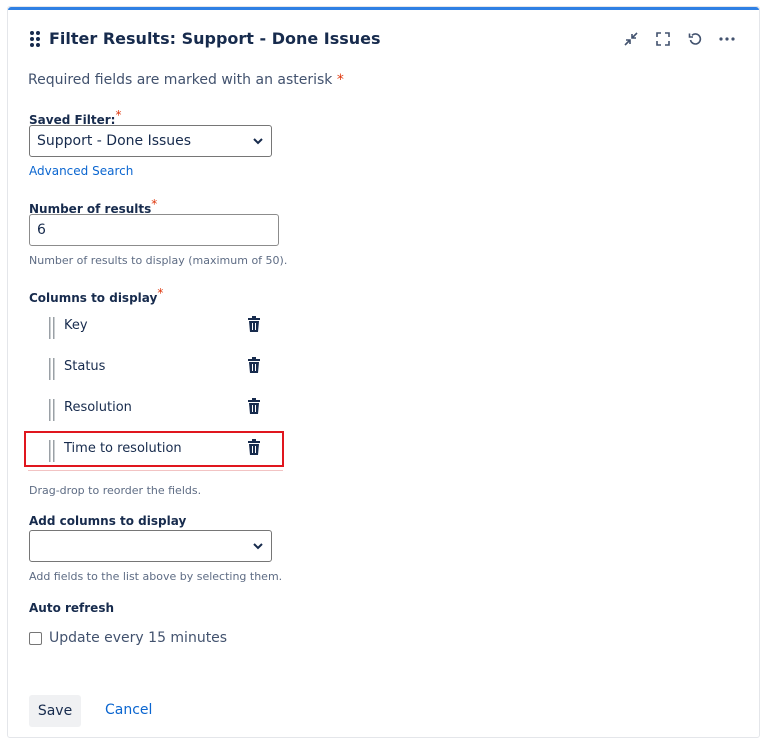 Image resolution: width=765 pixels, height=738 pixels. Describe the element at coordinates (98, 407) in the screenshot. I see `column-item-label: Resolution` at that location.